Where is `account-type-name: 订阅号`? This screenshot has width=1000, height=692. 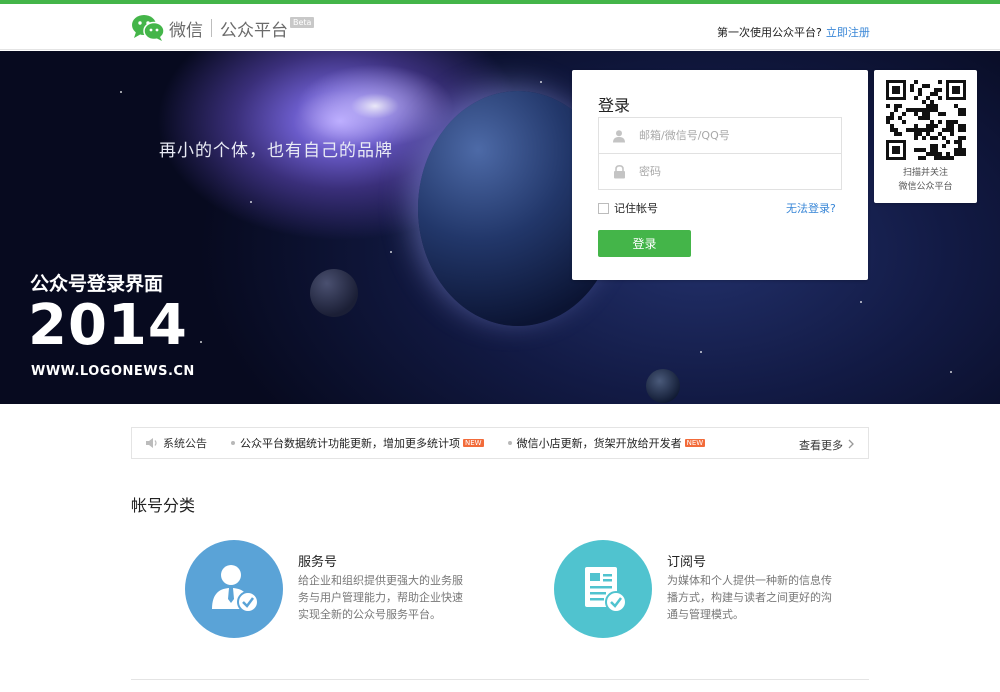 account-type-name: 订阅号 is located at coordinates (687, 562).